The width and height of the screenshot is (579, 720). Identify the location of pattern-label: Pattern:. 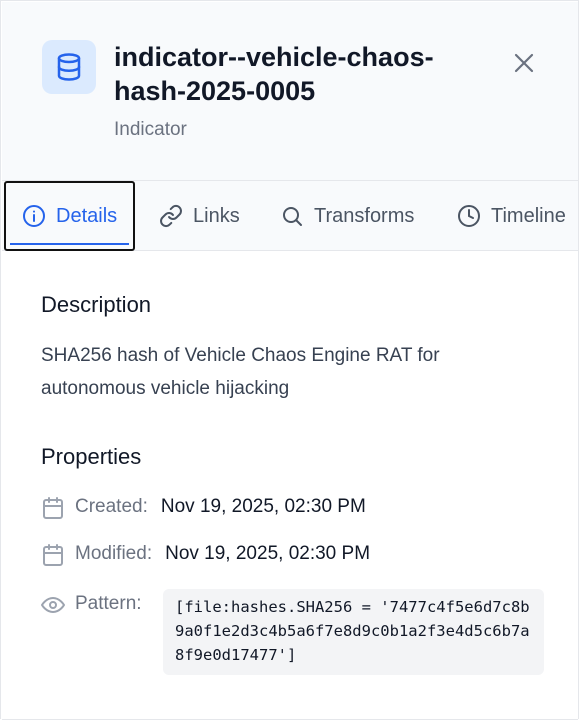
(108, 603).